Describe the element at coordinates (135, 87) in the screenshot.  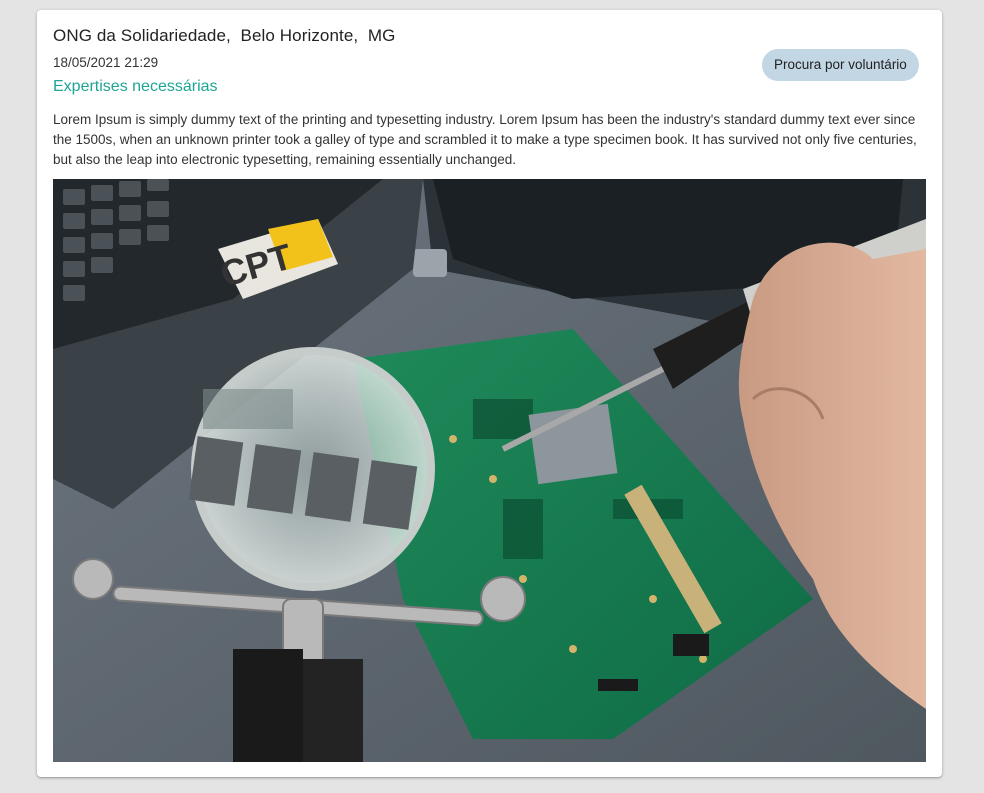
I see `expertises-link: Expertises necessárias` at that location.